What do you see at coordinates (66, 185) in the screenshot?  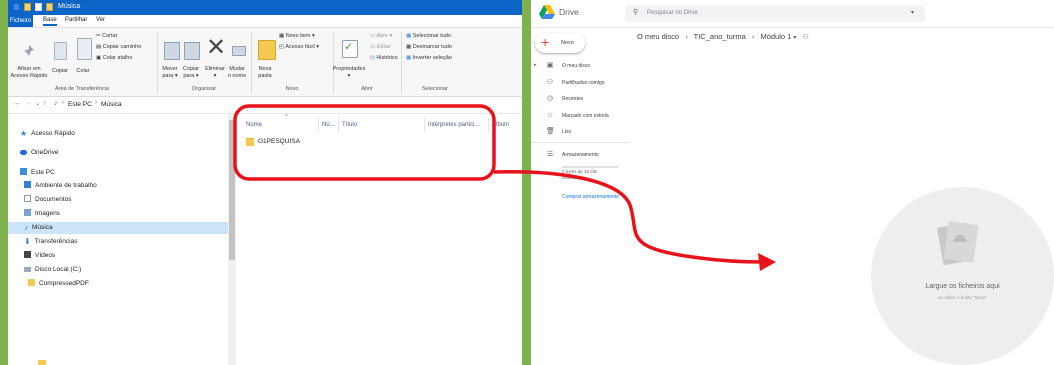 I see `nav-label: Ambiente de trabalho` at bounding box center [66, 185].